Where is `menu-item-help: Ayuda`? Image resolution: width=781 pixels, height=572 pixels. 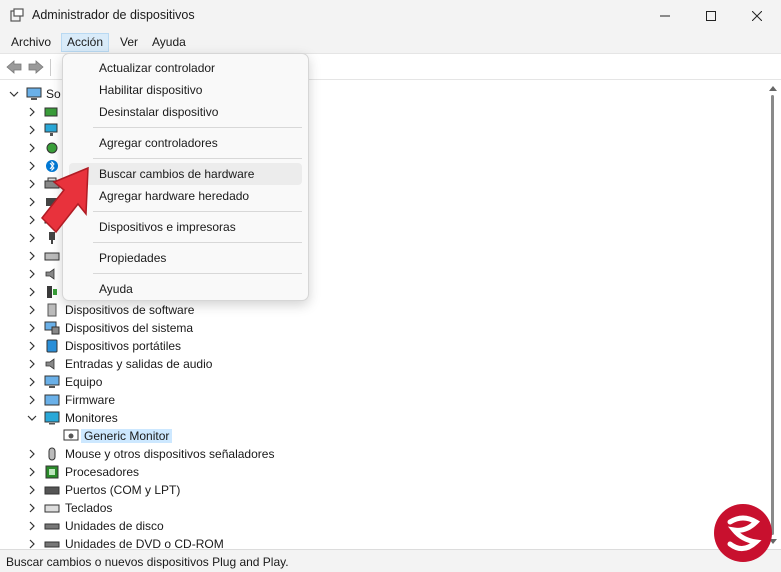
menu-item-help: Ayuda is located at coordinates (185, 289).